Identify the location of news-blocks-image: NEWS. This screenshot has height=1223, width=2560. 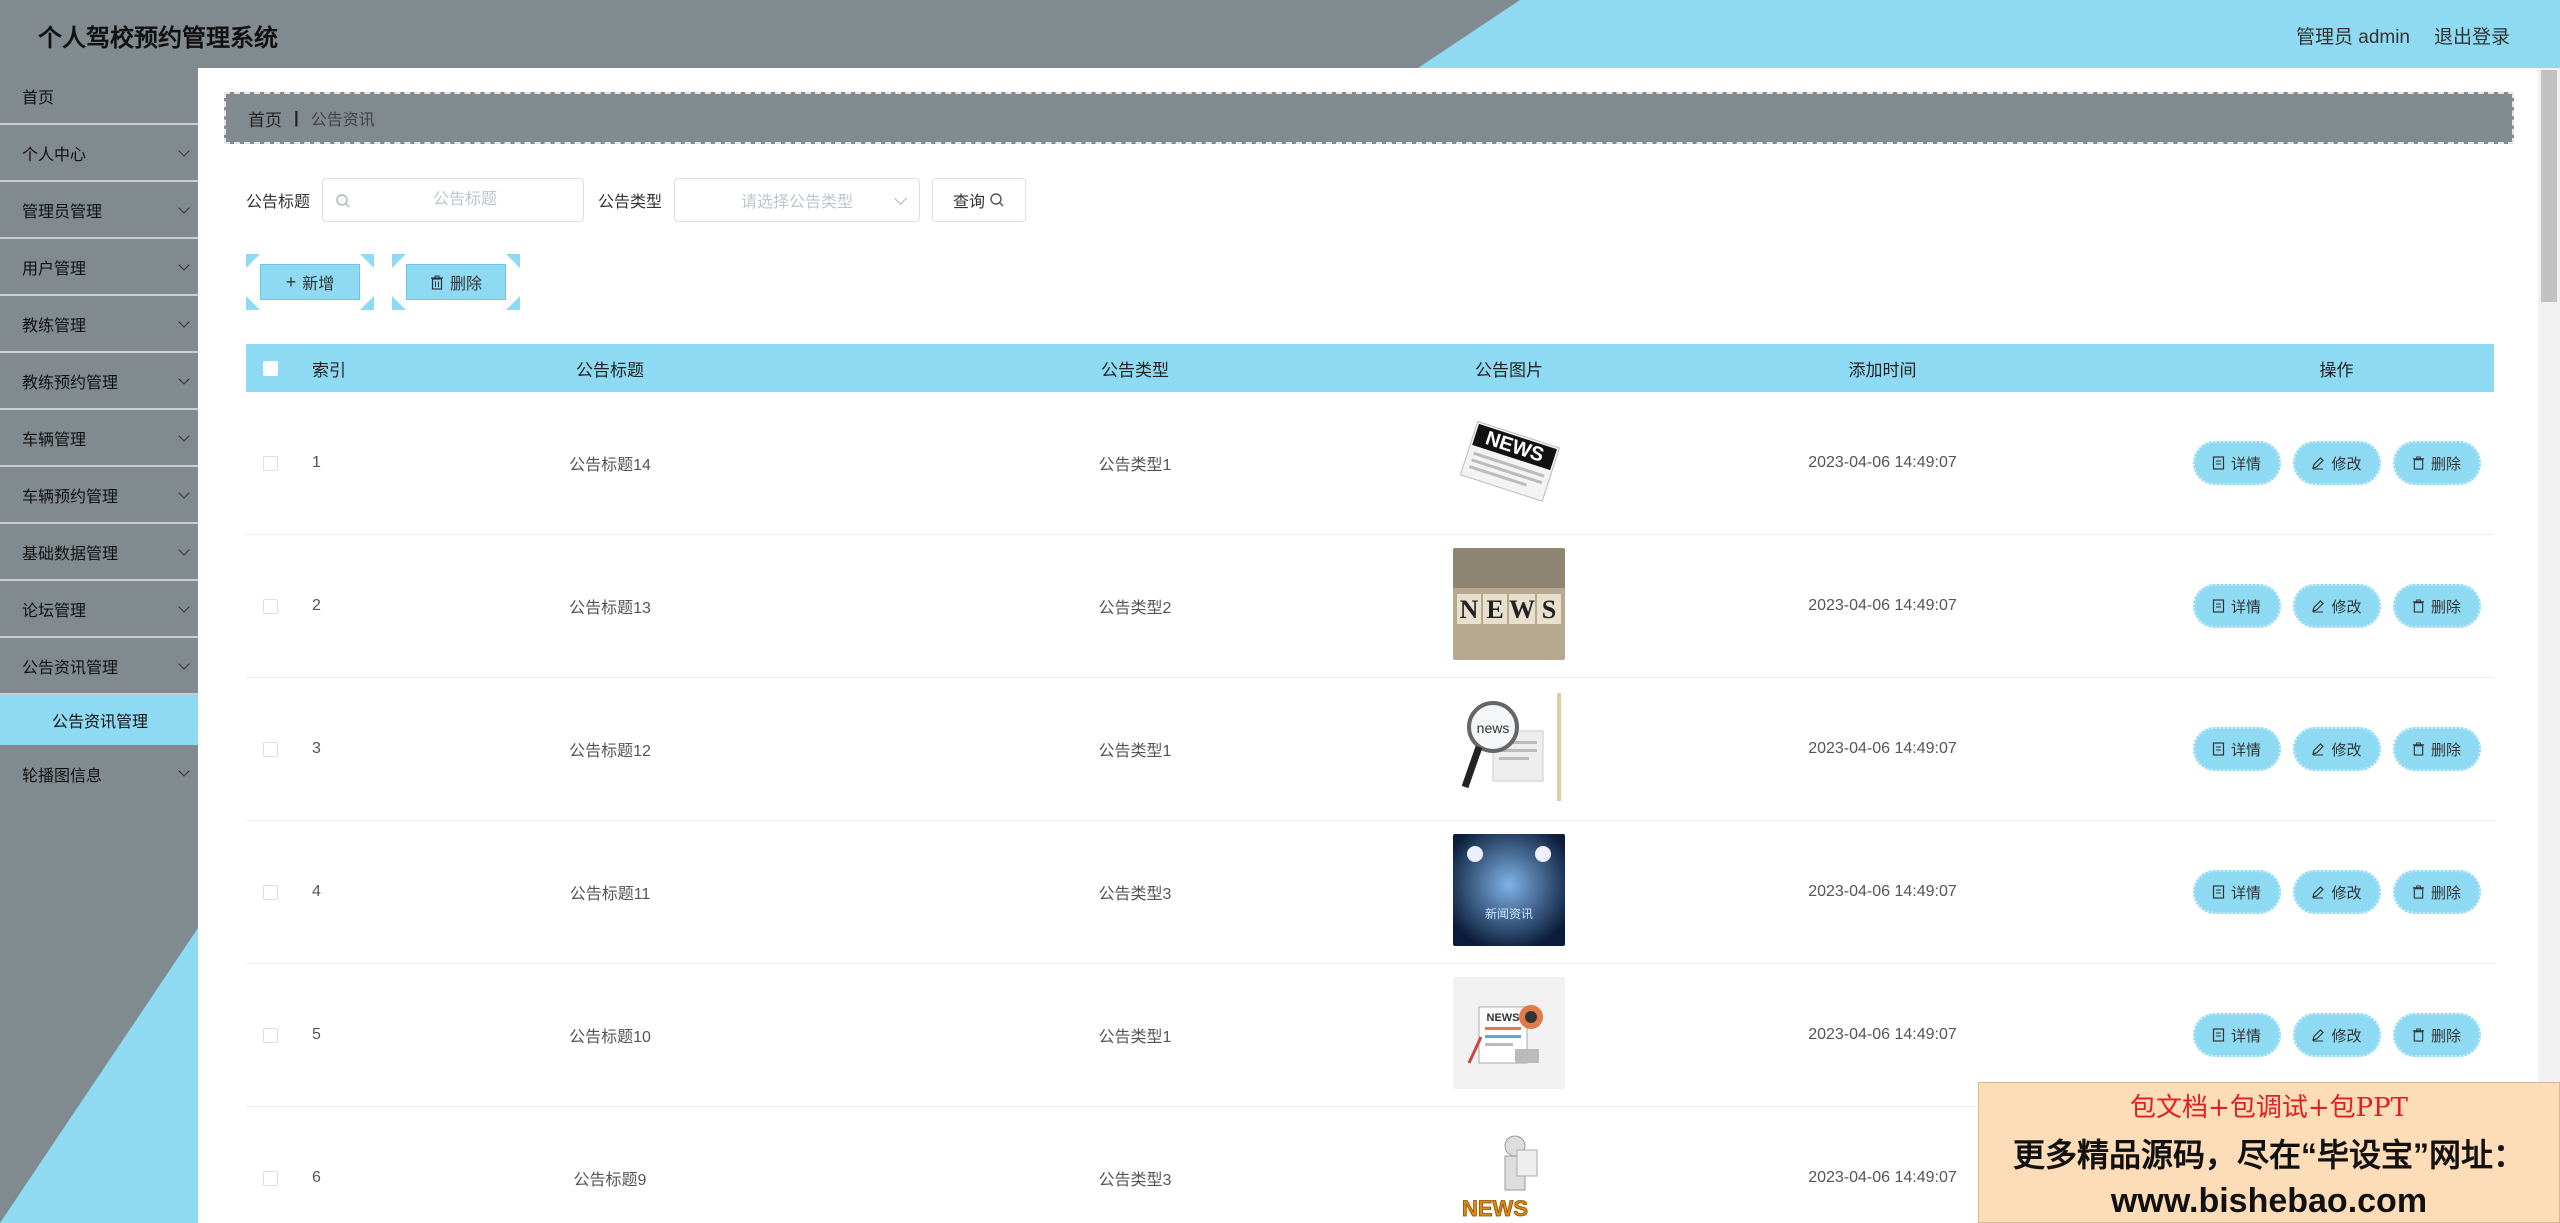
(1509, 606).